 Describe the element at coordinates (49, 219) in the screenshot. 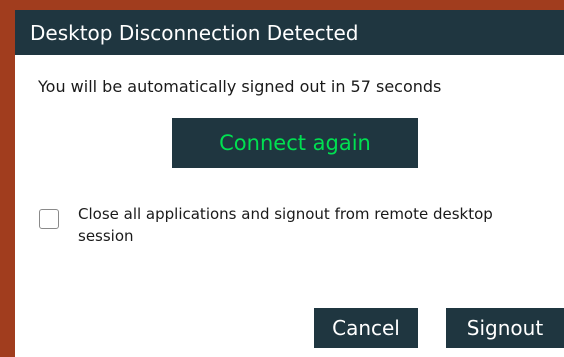

I see `close-applications-checkbox` at that location.